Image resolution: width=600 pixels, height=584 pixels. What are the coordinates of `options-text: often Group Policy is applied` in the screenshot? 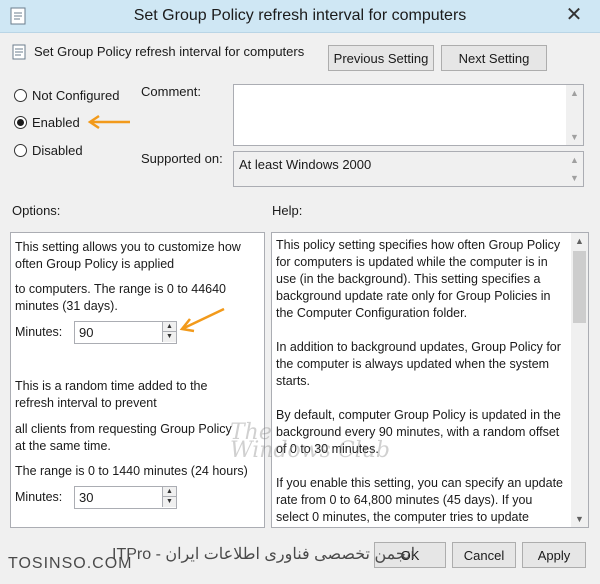 It's located at (95, 264).